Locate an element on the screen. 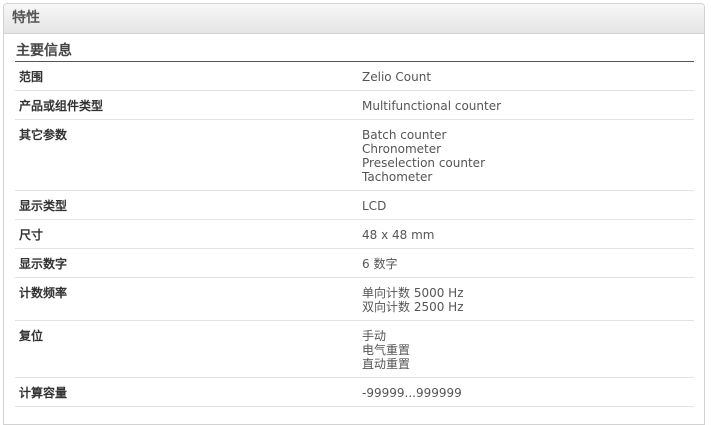 This screenshot has width=711, height=425. property-value: 6 数字 is located at coordinates (526, 263).